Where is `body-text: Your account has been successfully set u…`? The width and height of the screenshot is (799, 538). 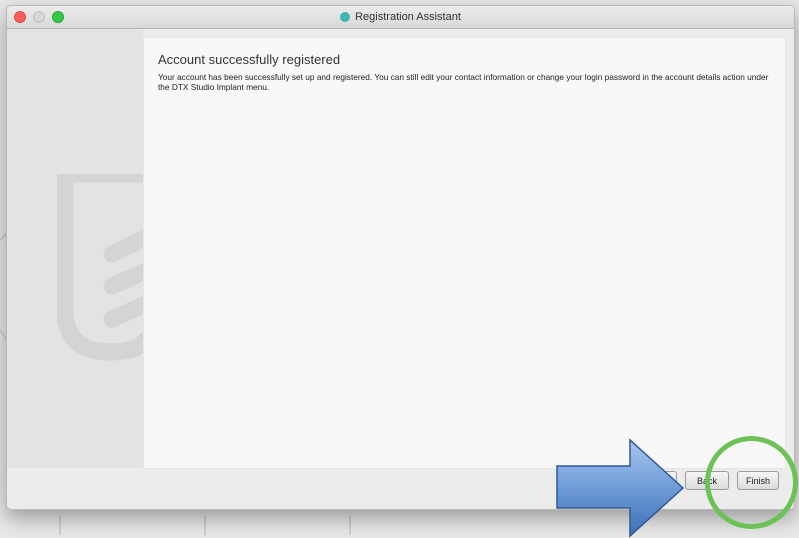 body-text: Your account has been successfully set u… is located at coordinates (463, 82).